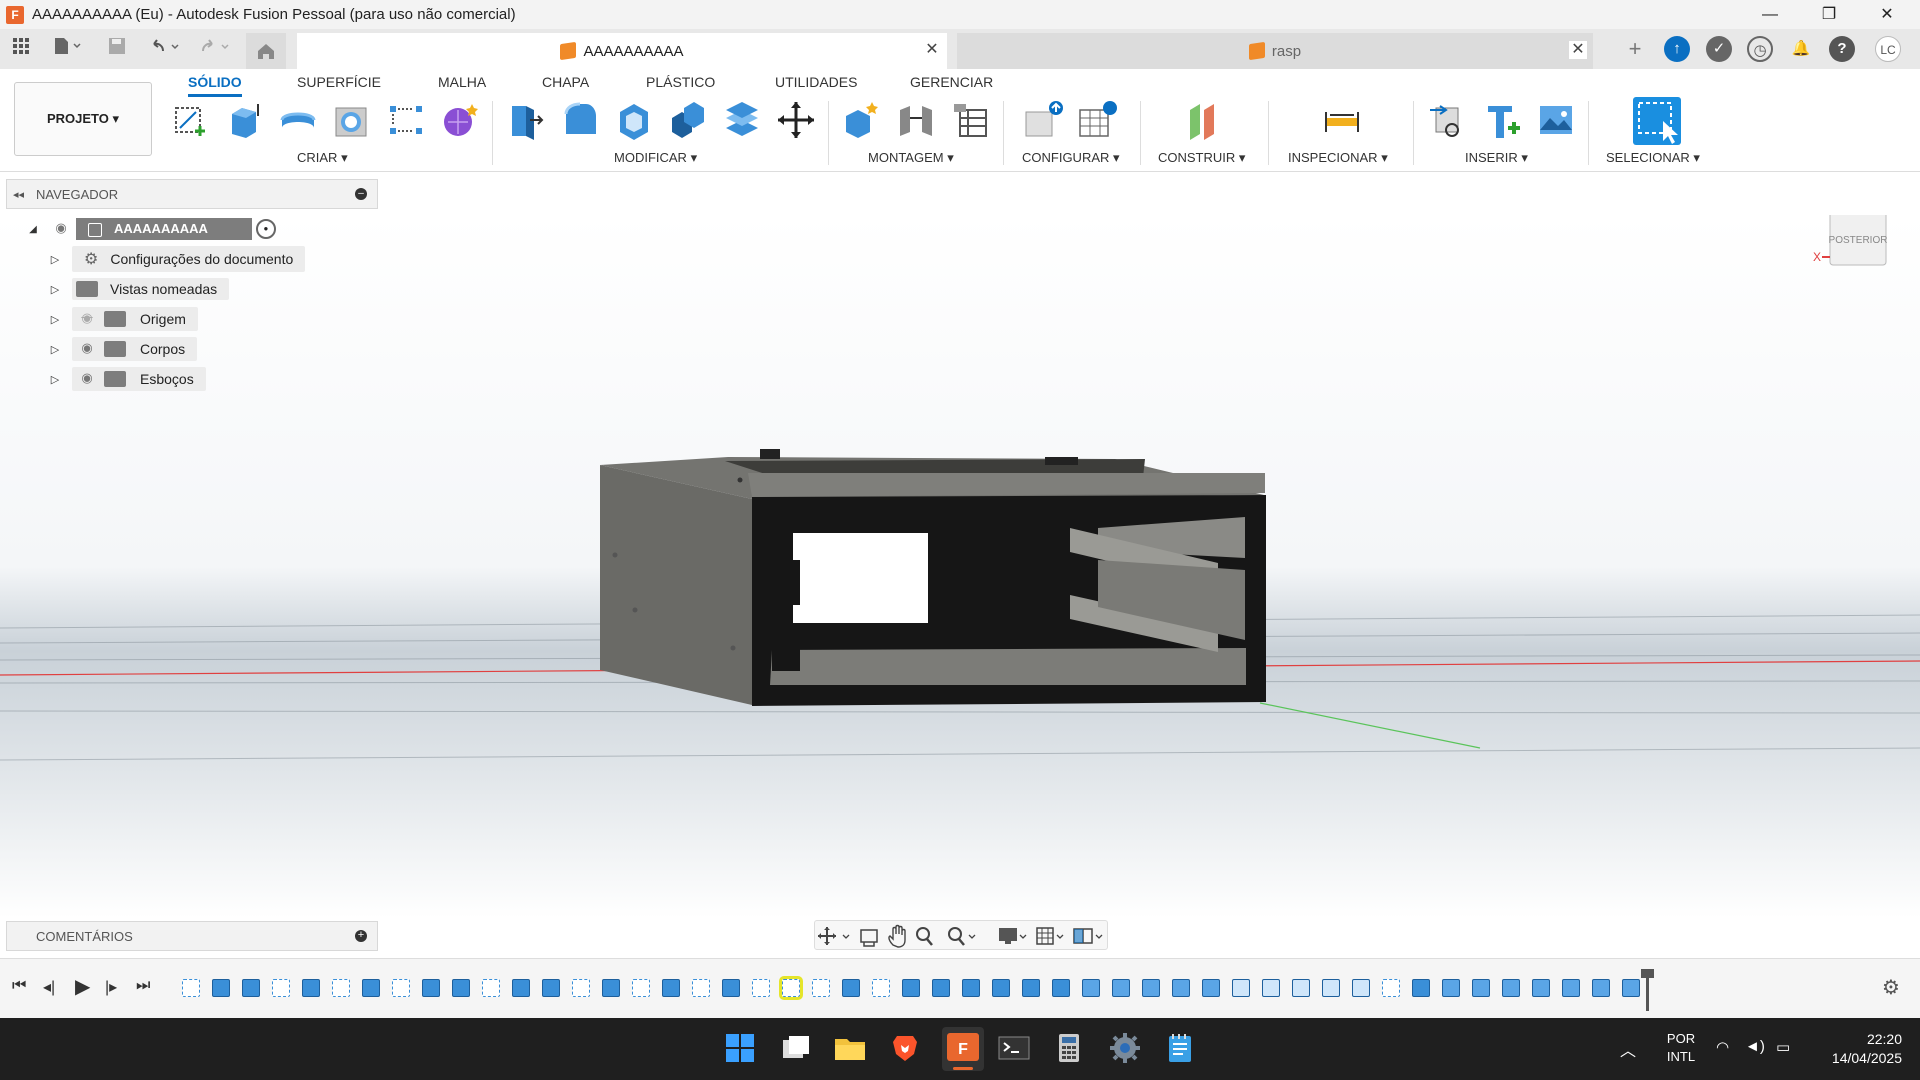 The width and height of the screenshot is (1920, 1080). I want to click on undo-icon, so click(166, 49).